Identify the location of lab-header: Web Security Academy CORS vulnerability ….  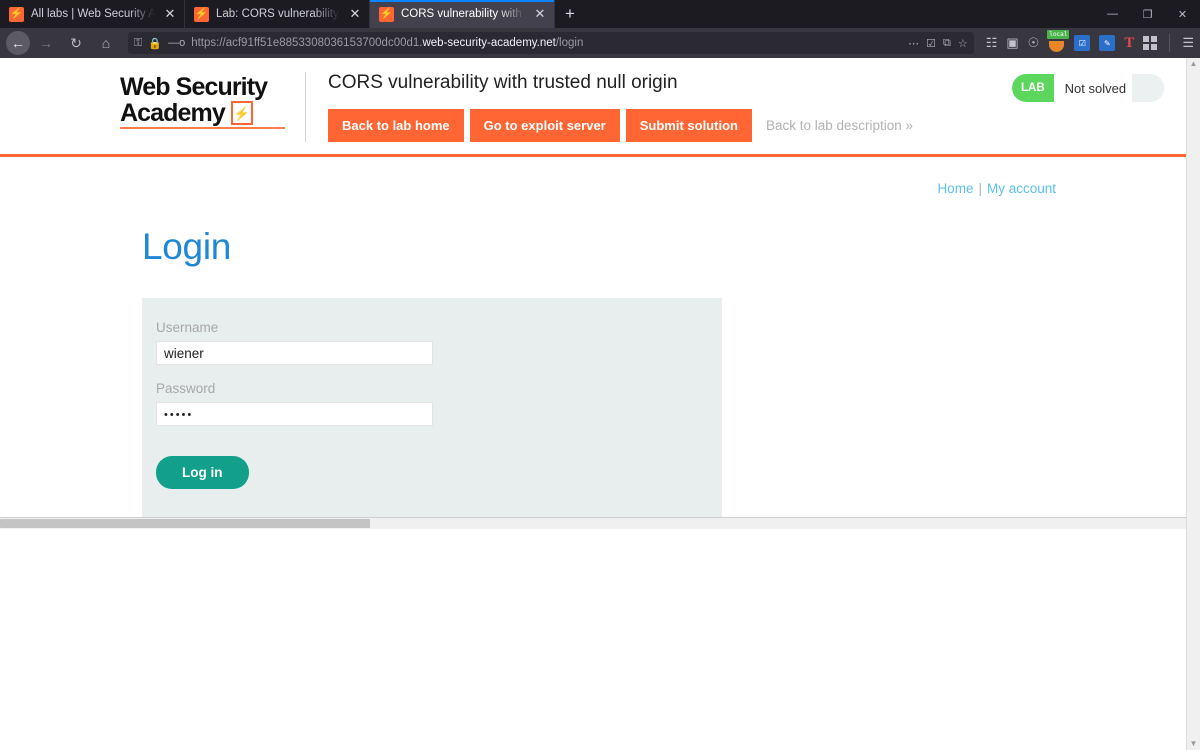
(593, 107).